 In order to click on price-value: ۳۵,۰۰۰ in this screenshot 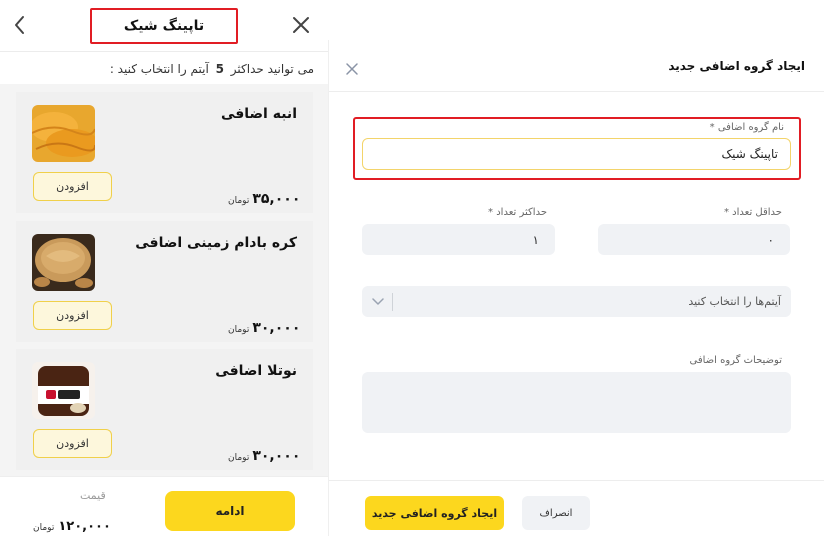, I will do `click(276, 199)`.